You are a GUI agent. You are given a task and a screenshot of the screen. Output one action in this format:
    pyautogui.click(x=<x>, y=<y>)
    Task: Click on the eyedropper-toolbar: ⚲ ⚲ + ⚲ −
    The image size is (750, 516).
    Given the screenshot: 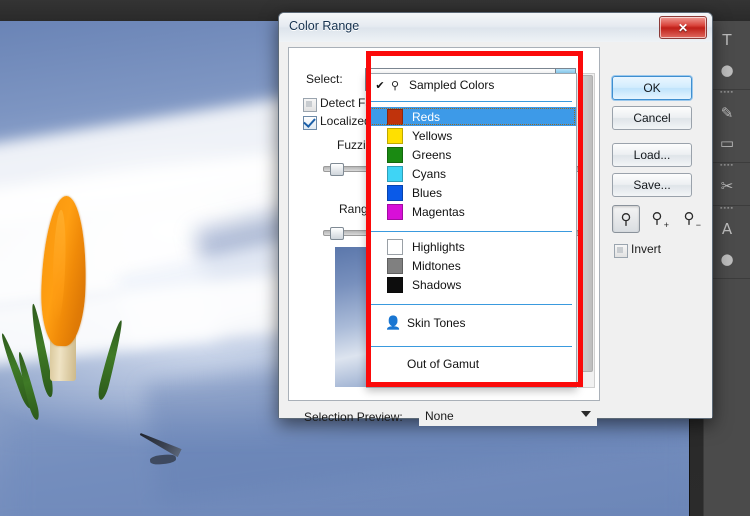 What is the action you would take?
    pyautogui.click(x=660, y=219)
    